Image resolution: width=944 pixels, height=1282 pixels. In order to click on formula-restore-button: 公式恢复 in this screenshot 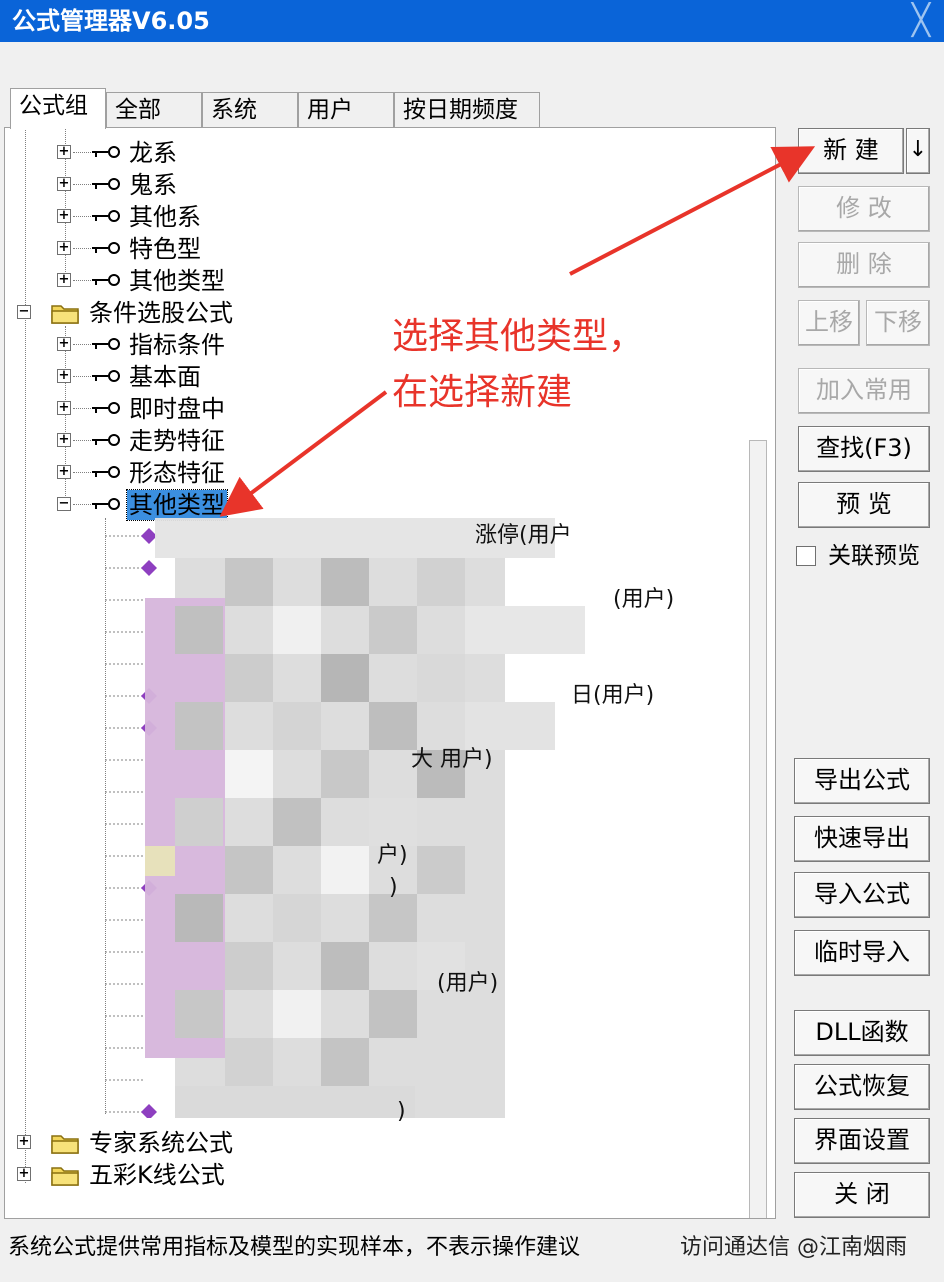, I will do `click(862, 1087)`.